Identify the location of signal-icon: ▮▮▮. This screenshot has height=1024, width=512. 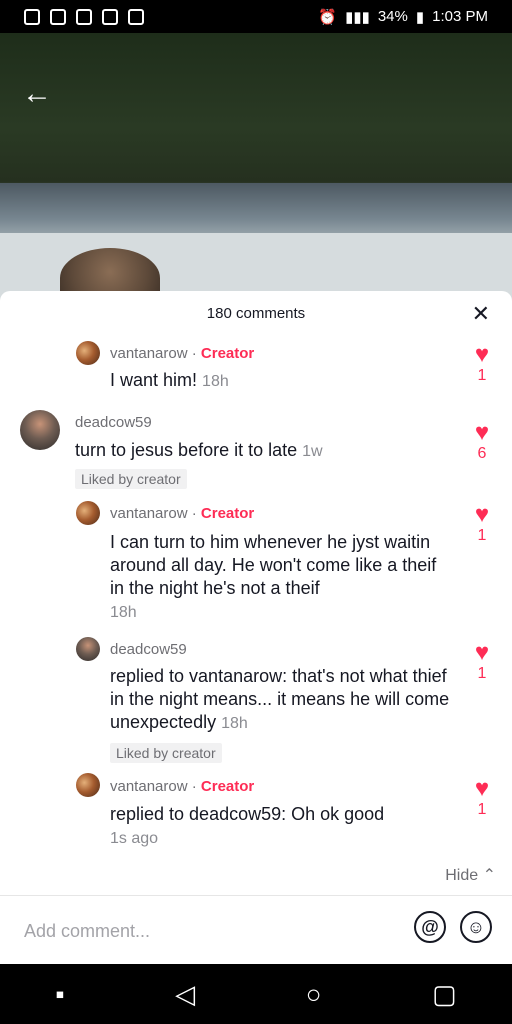
(357, 17).